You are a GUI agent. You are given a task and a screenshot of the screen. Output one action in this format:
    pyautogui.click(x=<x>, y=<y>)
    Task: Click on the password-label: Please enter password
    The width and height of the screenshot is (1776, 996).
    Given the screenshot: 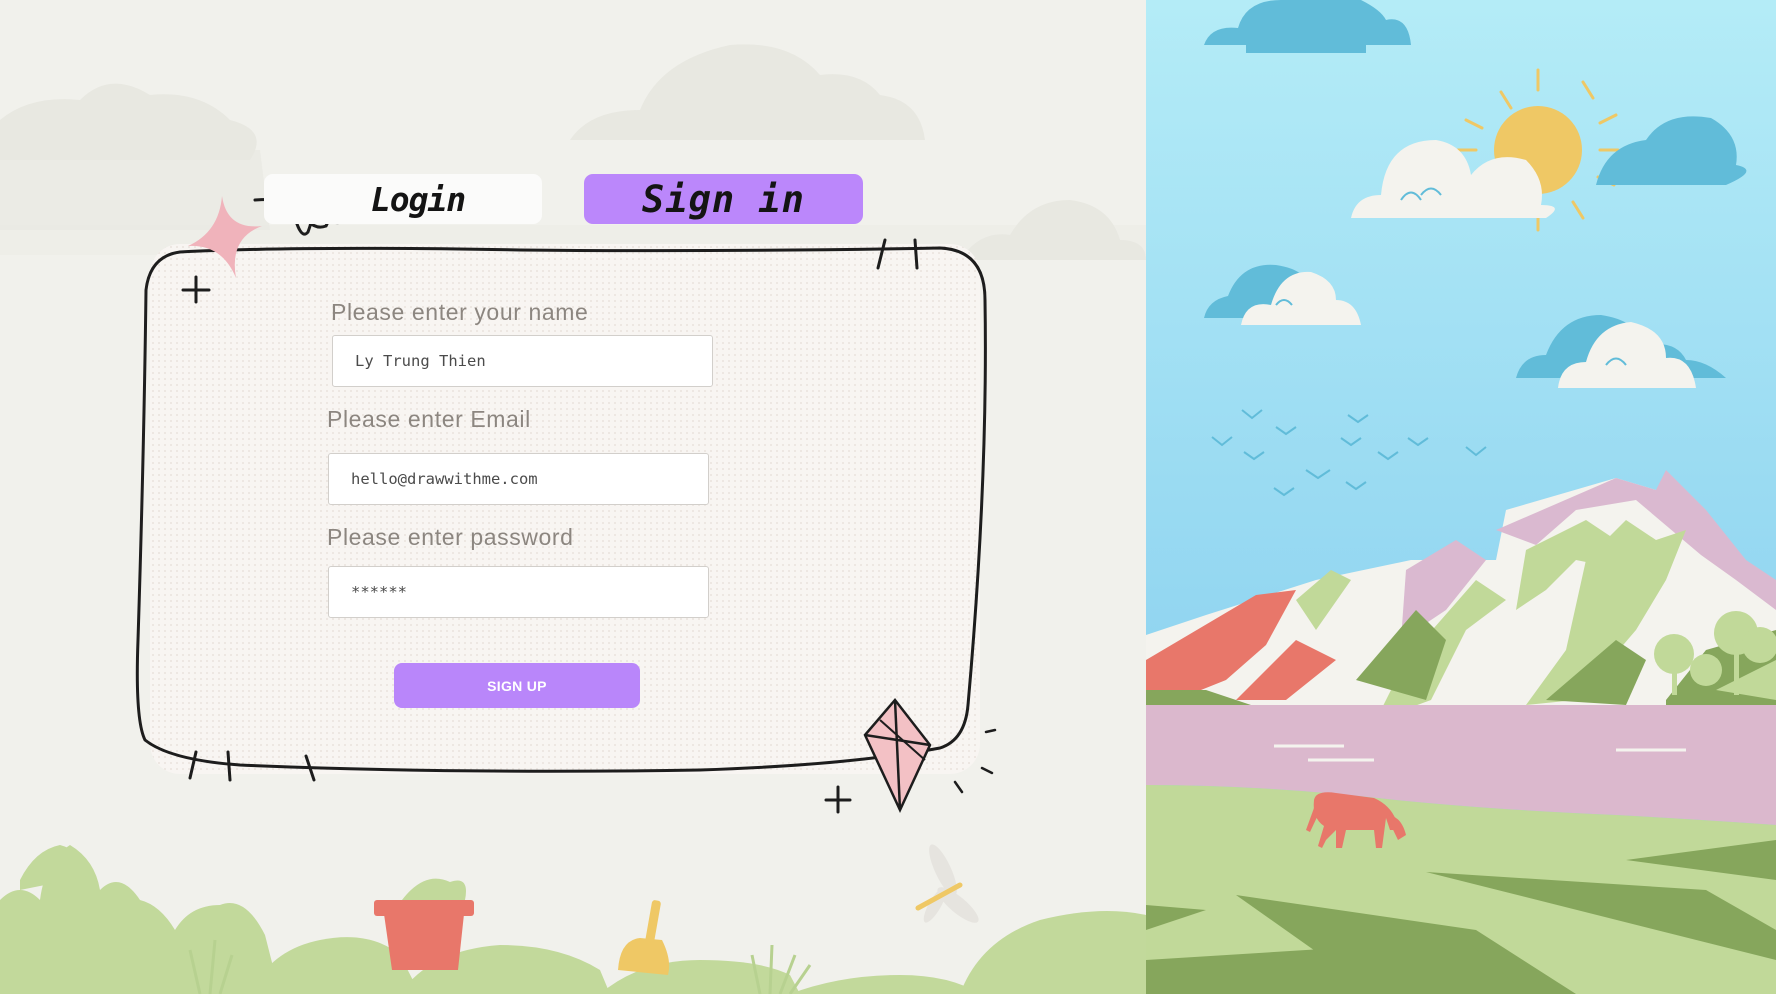 What is the action you would take?
    pyautogui.click(x=450, y=537)
    